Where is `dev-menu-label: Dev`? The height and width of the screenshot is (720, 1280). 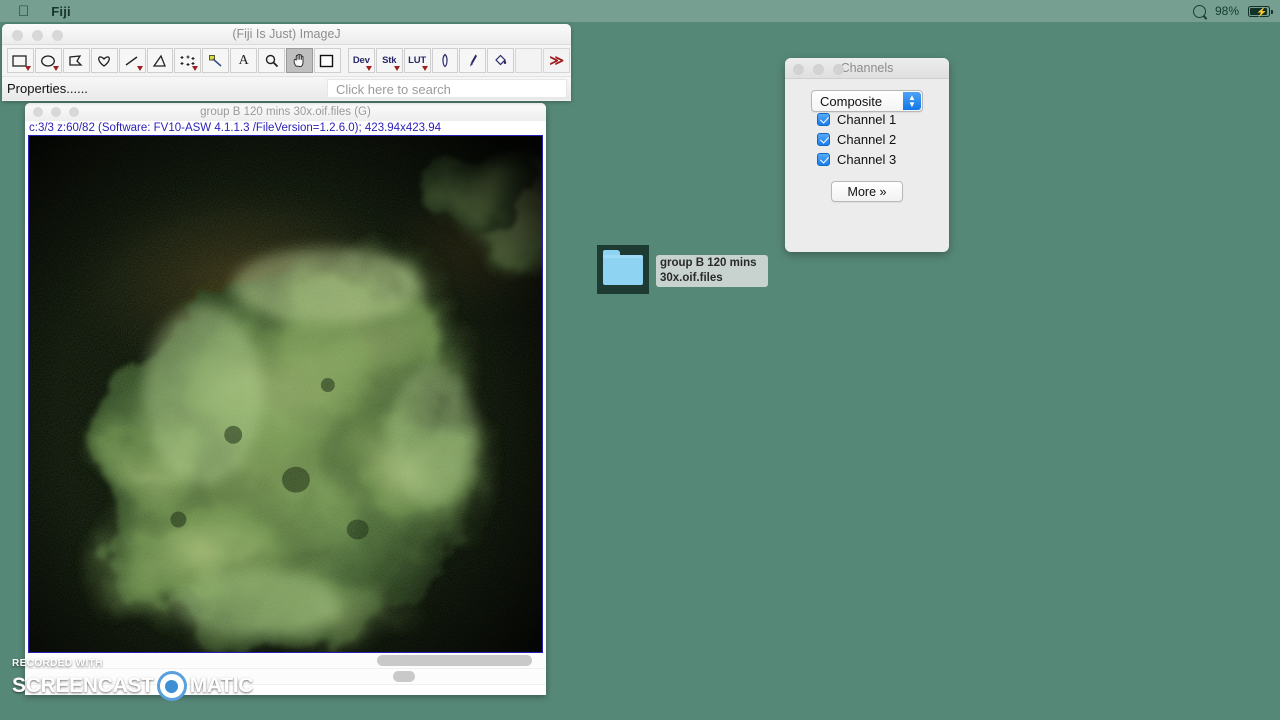 dev-menu-label: Dev is located at coordinates (361, 60).